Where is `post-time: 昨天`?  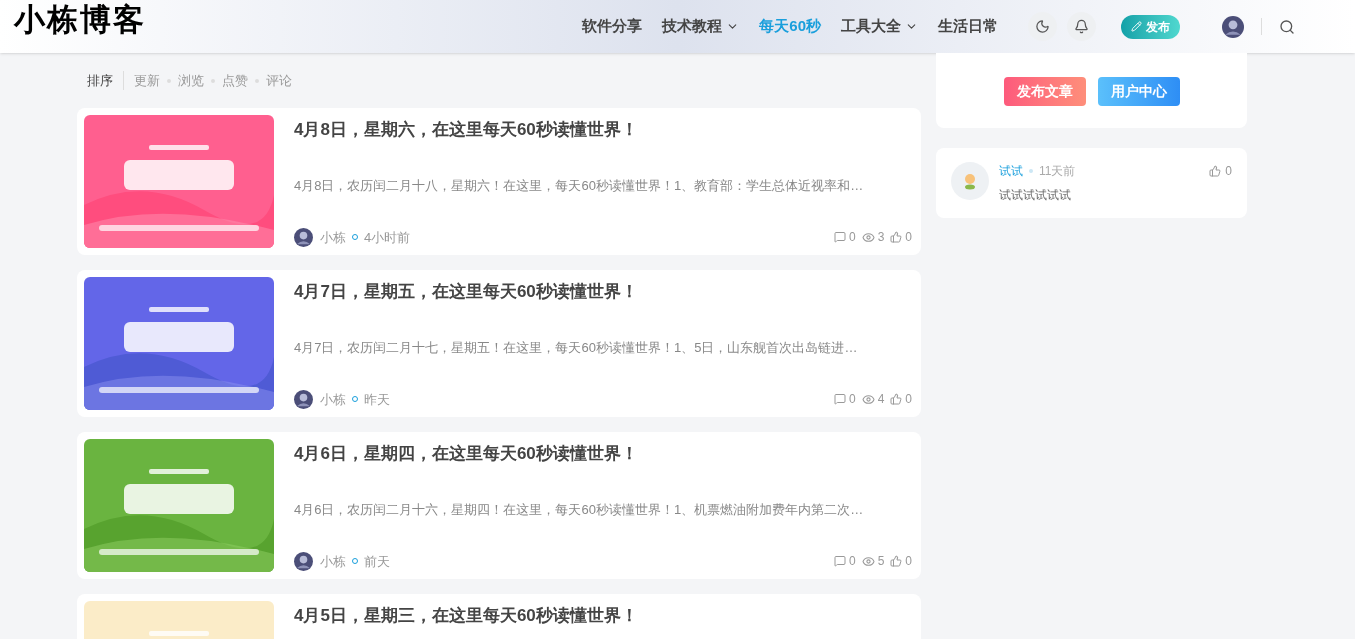 post-time: 昨天 is located at coordinates (377, 399).